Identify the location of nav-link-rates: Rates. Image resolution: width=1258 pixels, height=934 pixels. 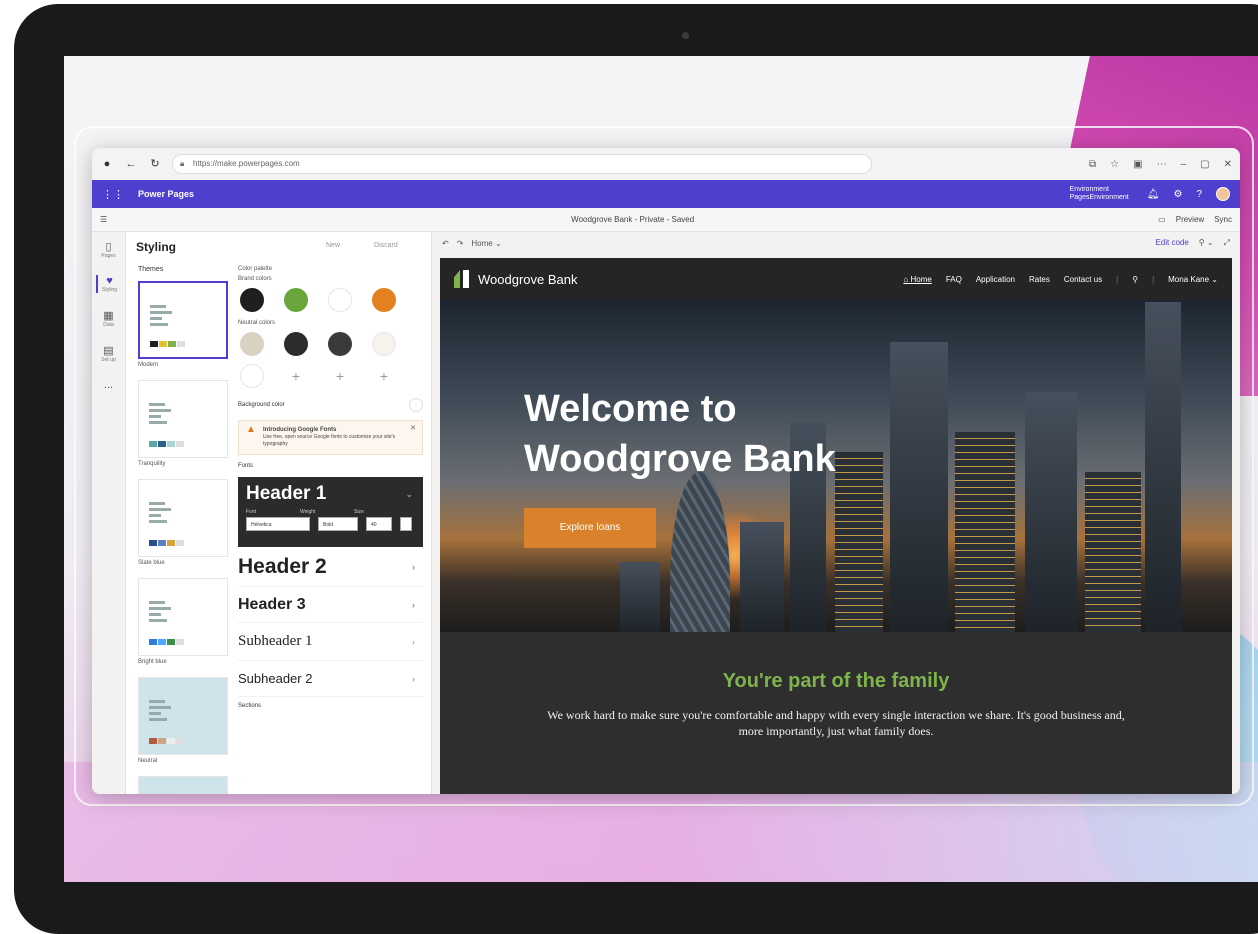
(1039, 279).